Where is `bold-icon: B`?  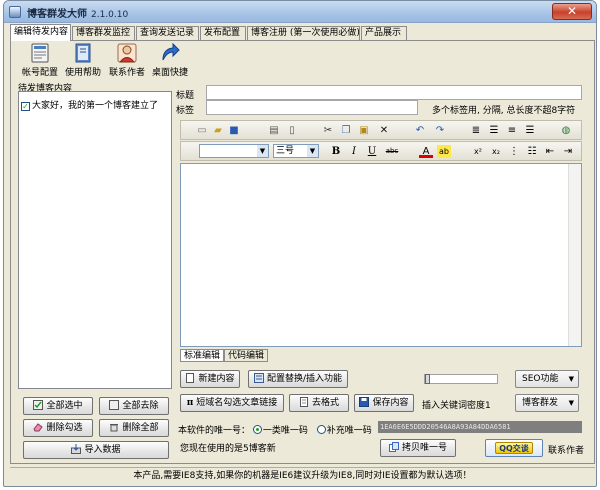
bold-icon: B is located at coordinates (336, 151).